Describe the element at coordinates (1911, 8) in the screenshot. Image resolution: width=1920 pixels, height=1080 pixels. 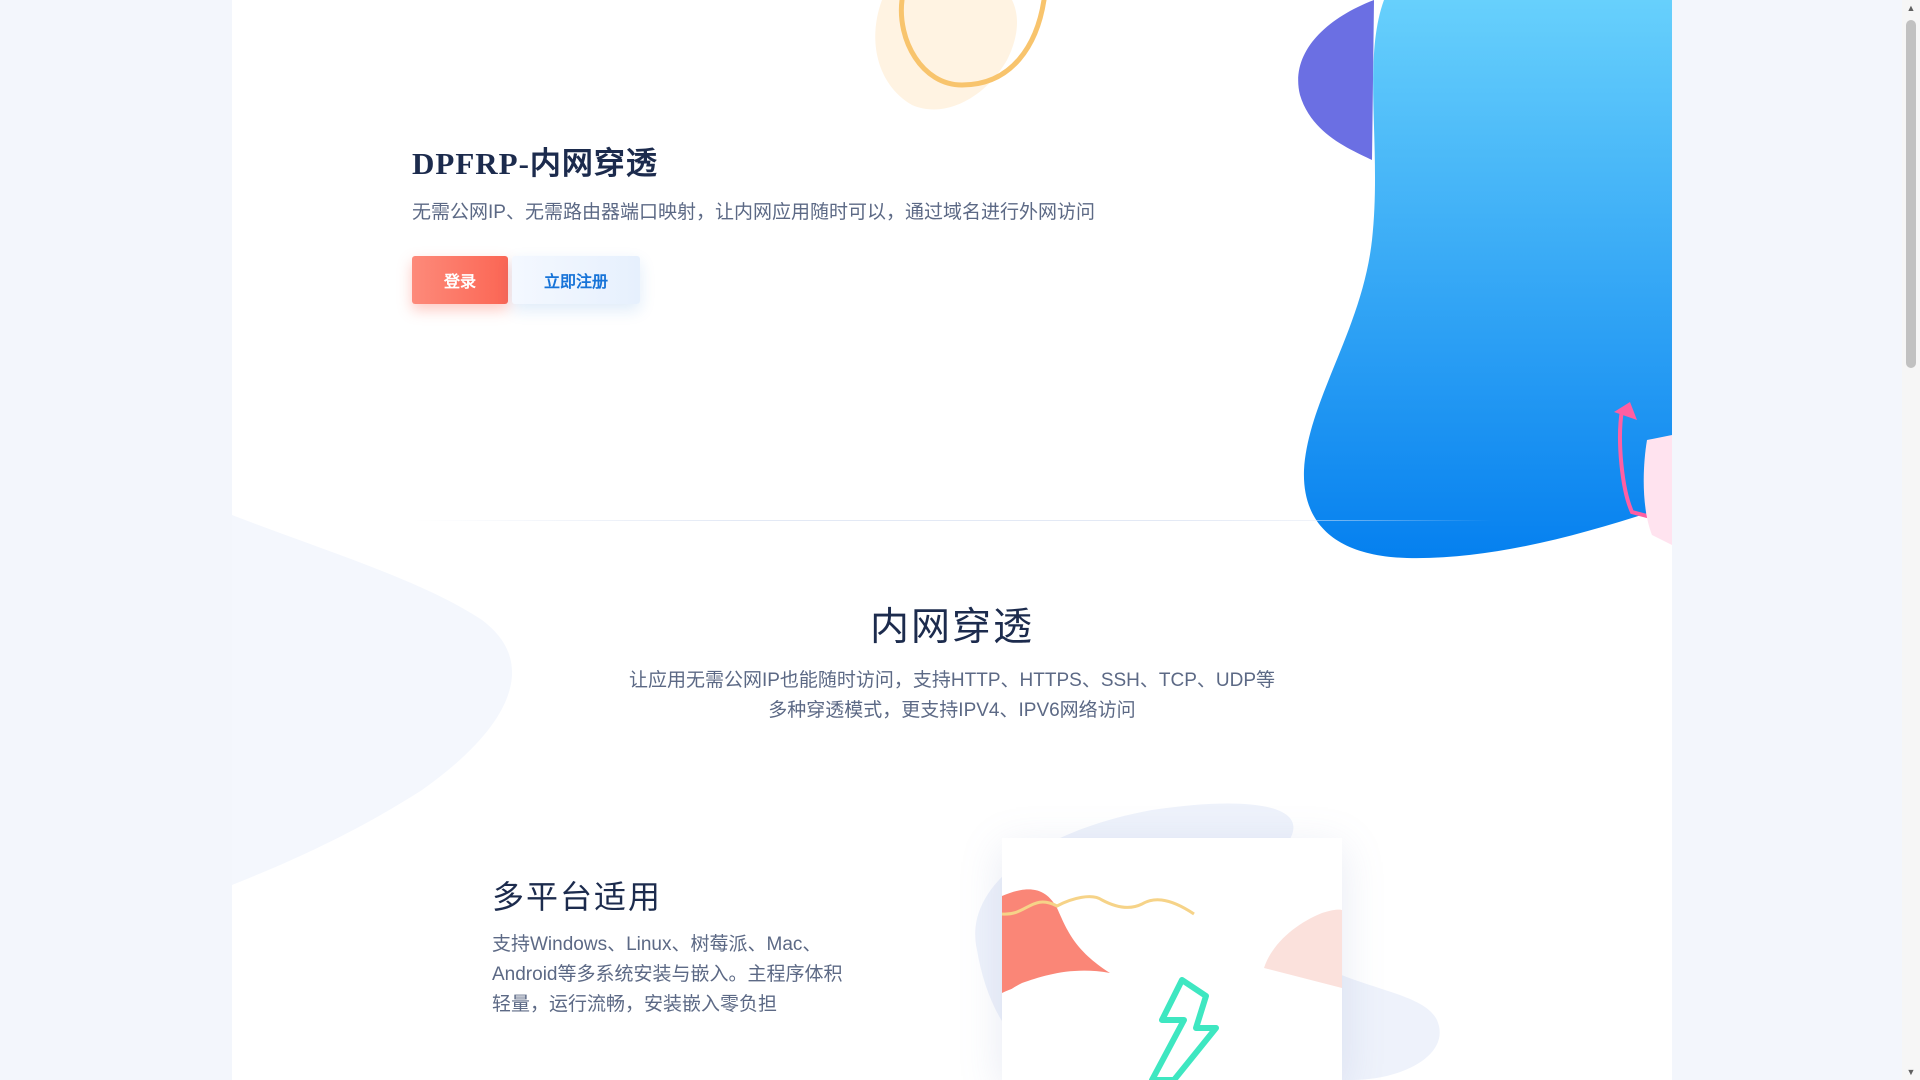
I see `chevron-up-icon: ▲` at that location.